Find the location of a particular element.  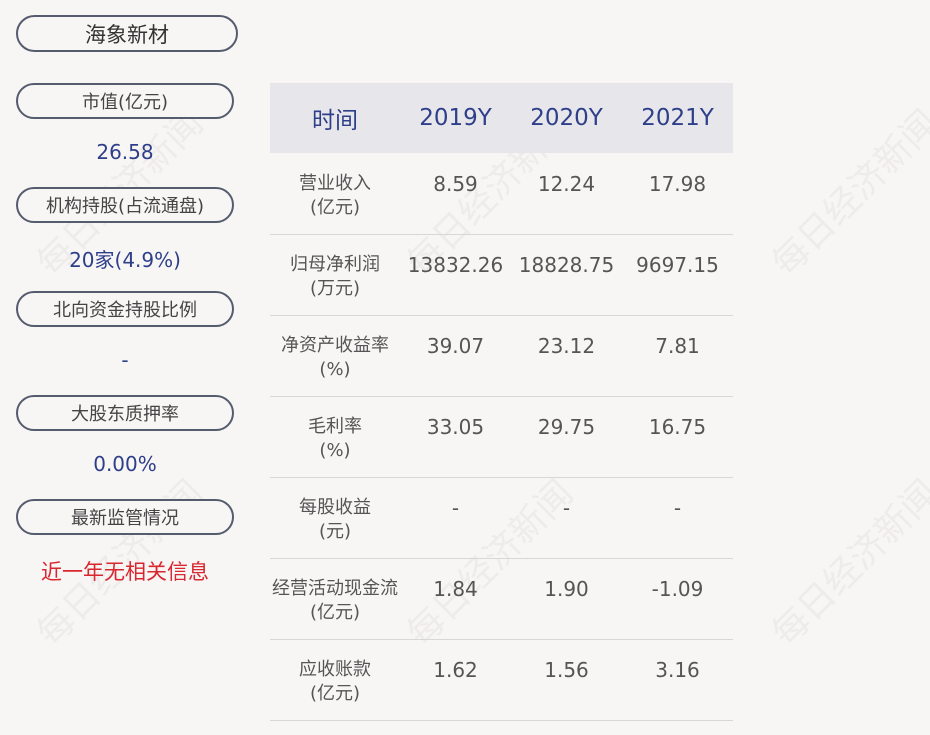

cell-2021: - is located at coordinates (677, 508).